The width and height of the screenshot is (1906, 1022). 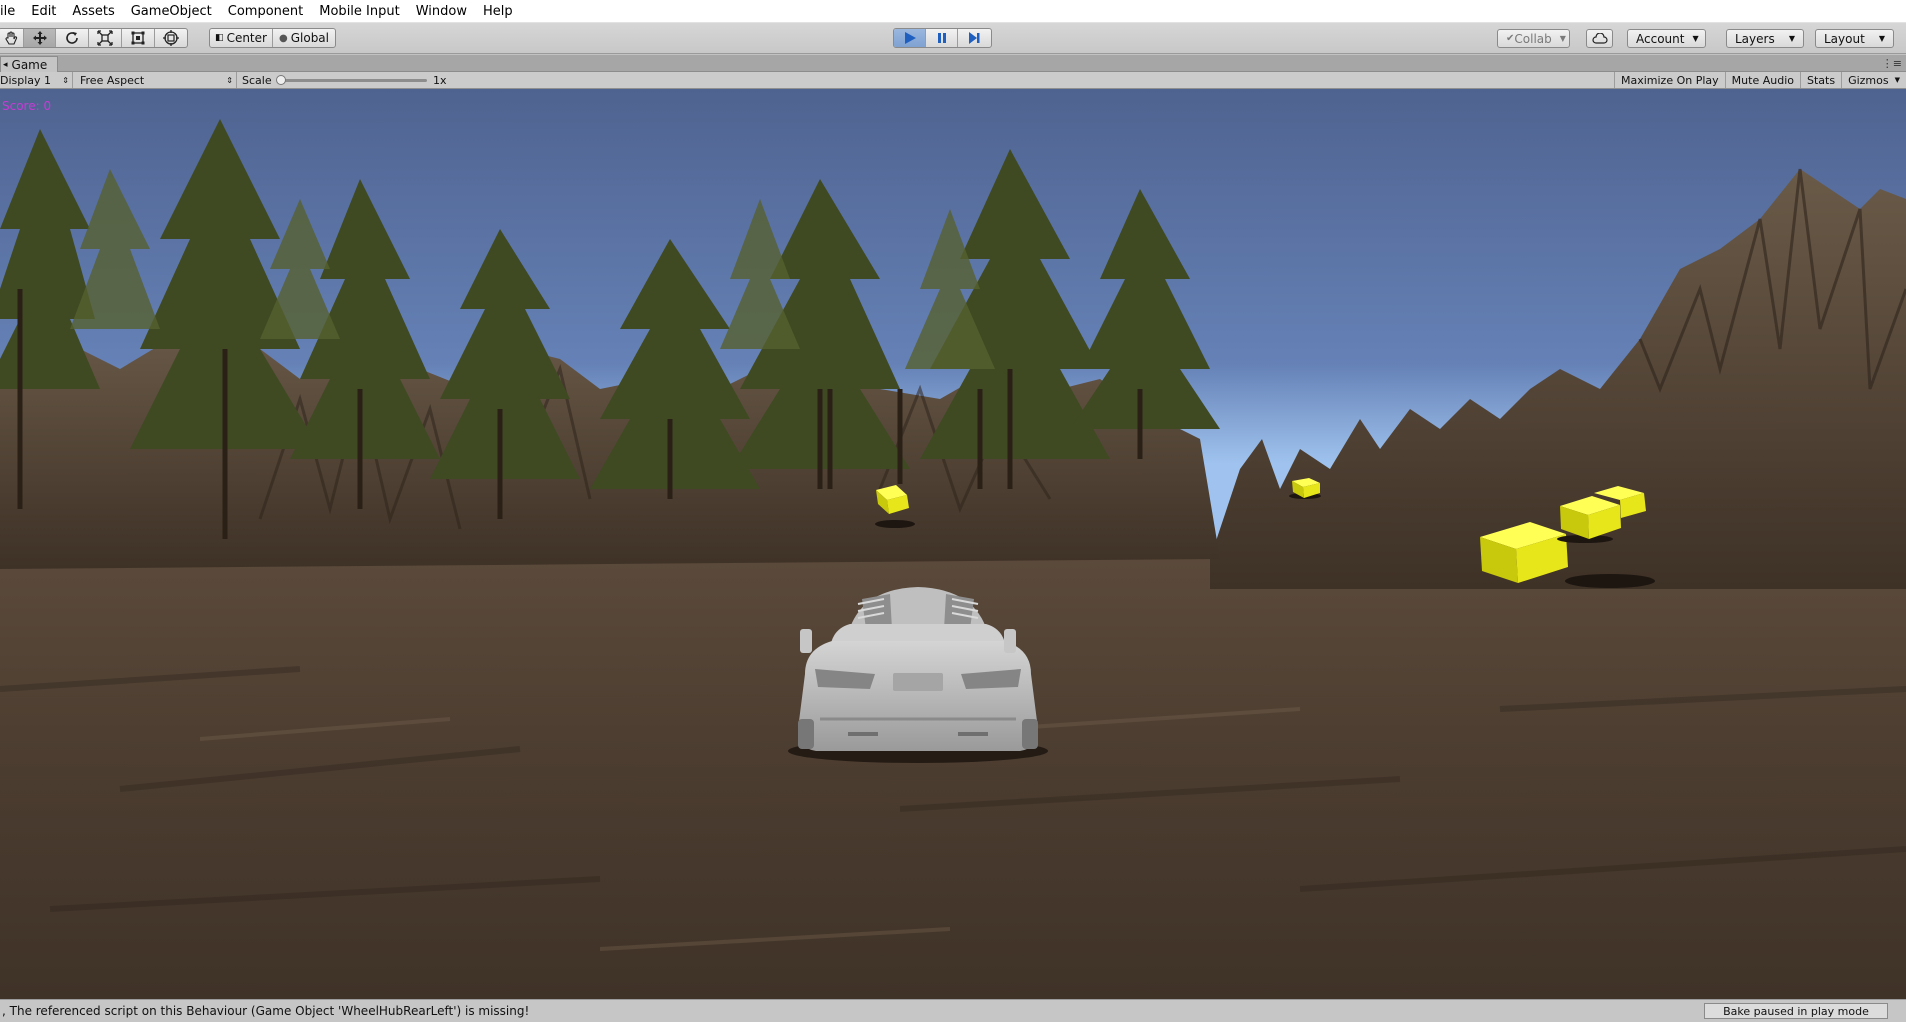 I want to click on account-dropdown: Account ▼, so click(x=1666, y=38).